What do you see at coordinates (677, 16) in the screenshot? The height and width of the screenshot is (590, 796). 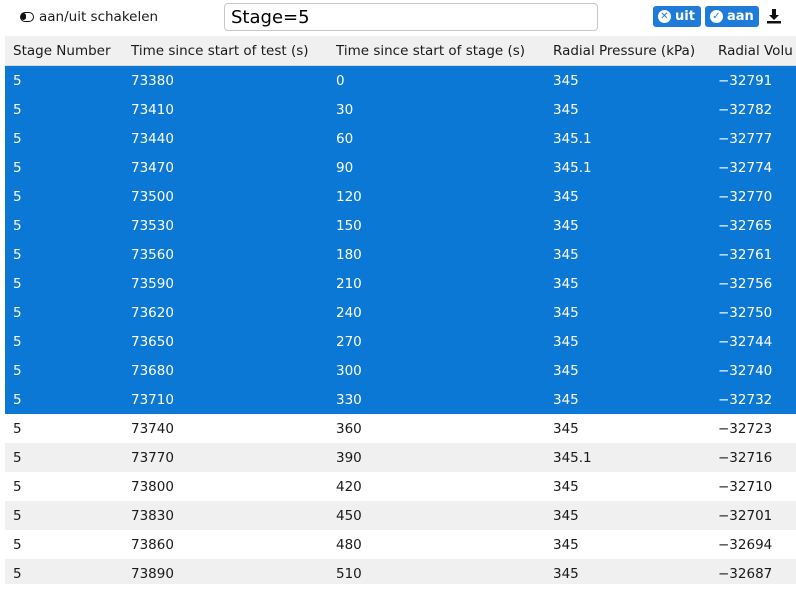 I see `deselect-all-button: ✕ uit` at bounding box center [677, 16].